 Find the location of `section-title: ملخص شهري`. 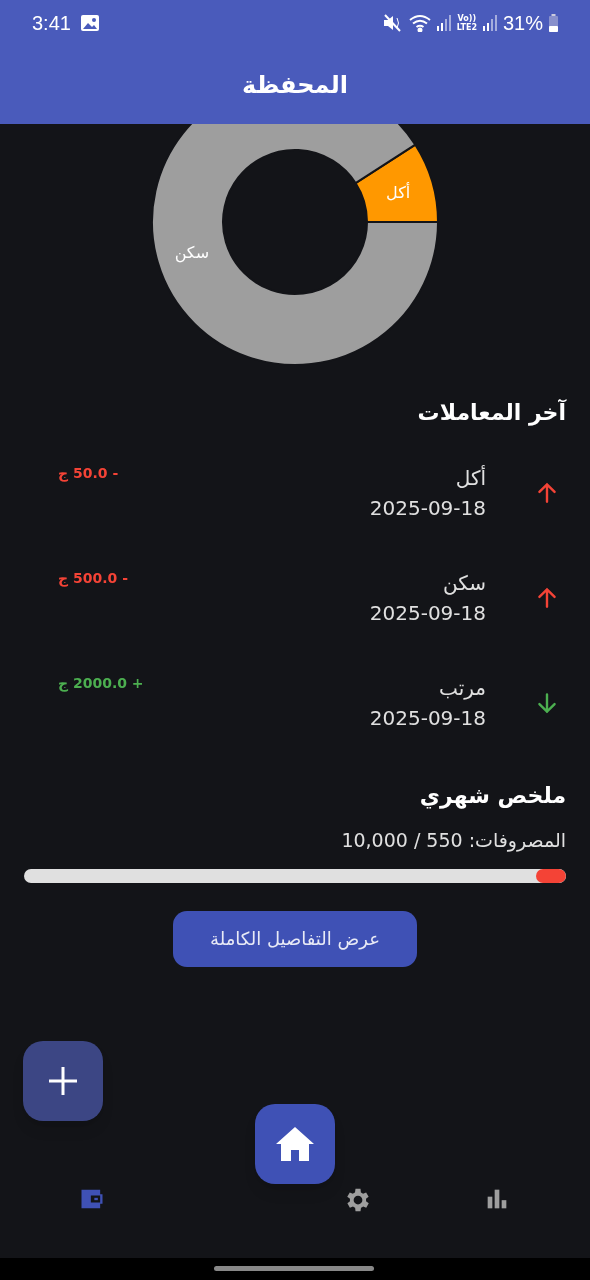

section-title: ملخص شهري is located at coordinates (492, 796).